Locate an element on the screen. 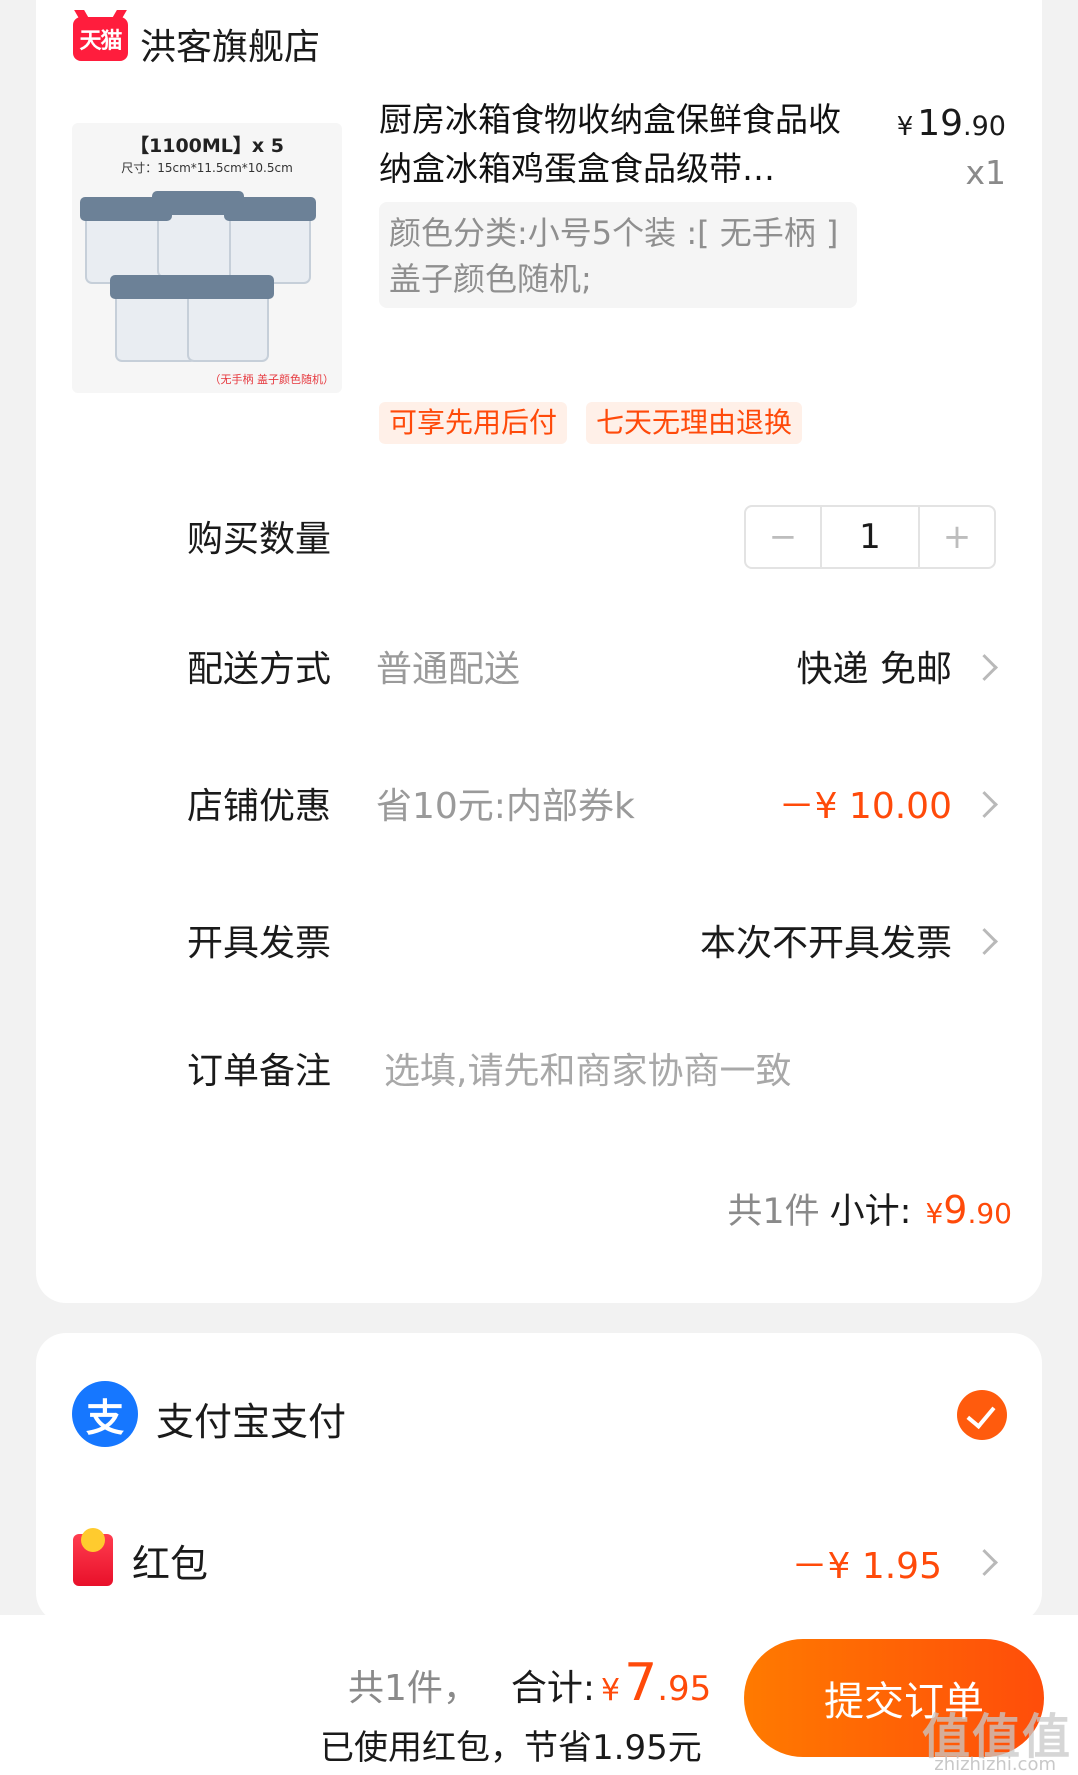 Image resolution: width=1078 pixels, height=1775 pixels. tag-pay-later: 可享先用后付 is located at coordinates (473, 423).